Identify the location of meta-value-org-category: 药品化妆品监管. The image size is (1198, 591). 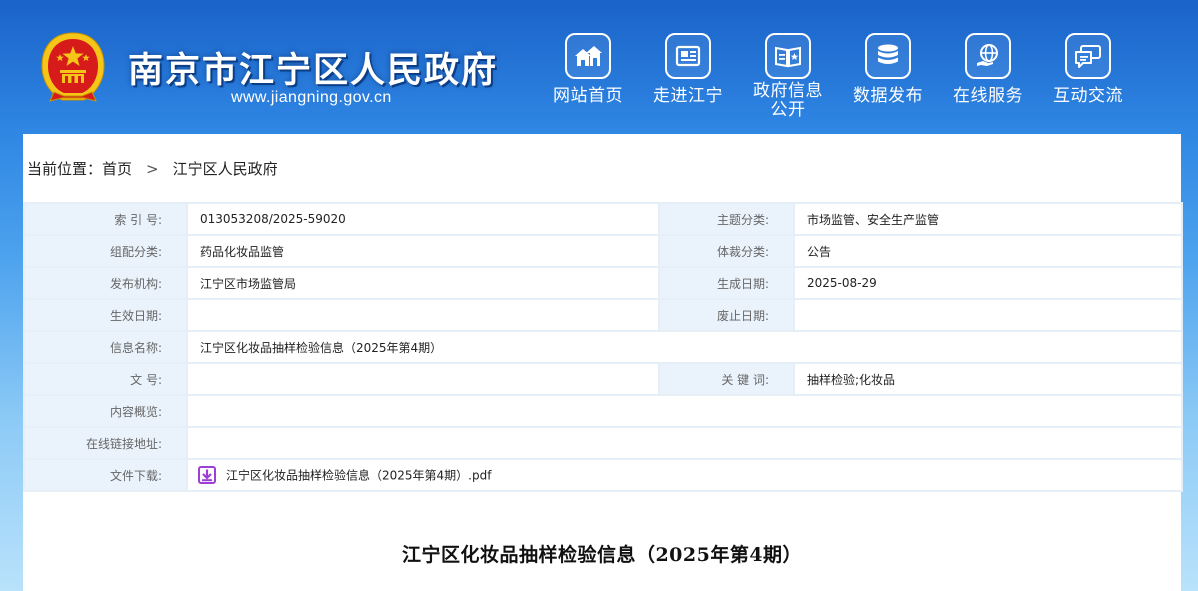
(423, 251).